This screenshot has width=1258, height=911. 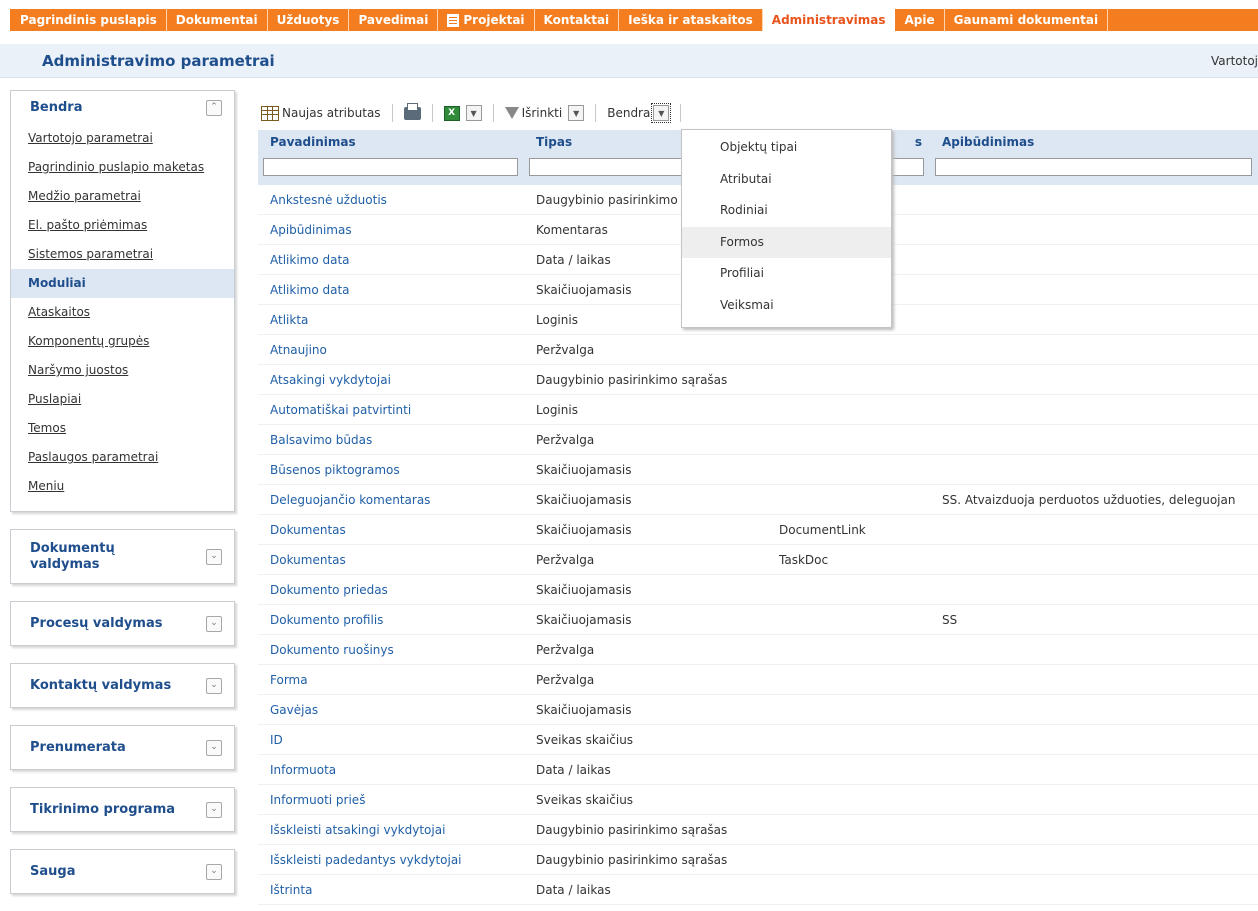 I want to click on menu-item: Objektų tipai, so click(x=786, y=148).